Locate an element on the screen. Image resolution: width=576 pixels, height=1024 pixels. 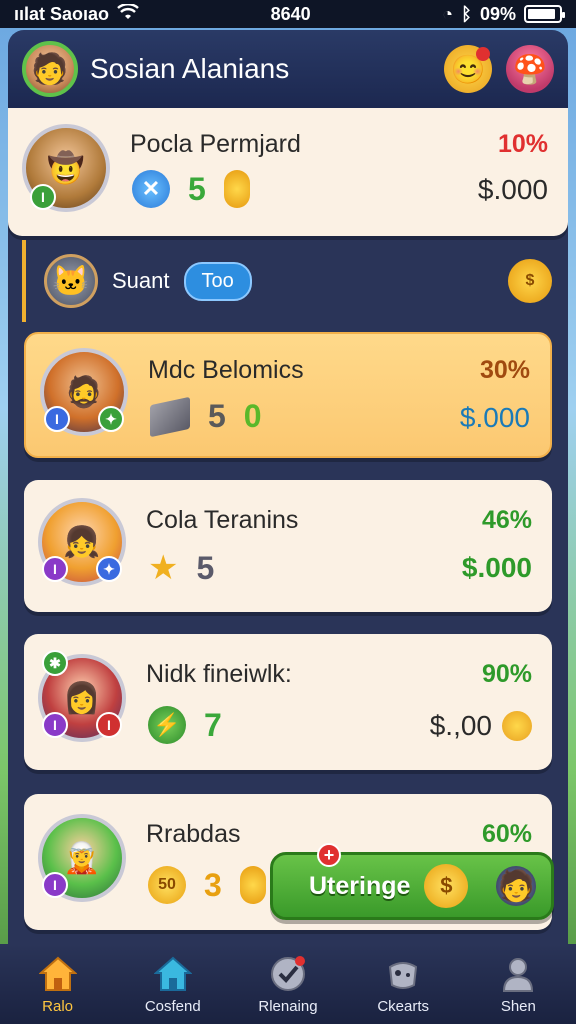
section-filter-button: Too is located at coordinates (217, 281).